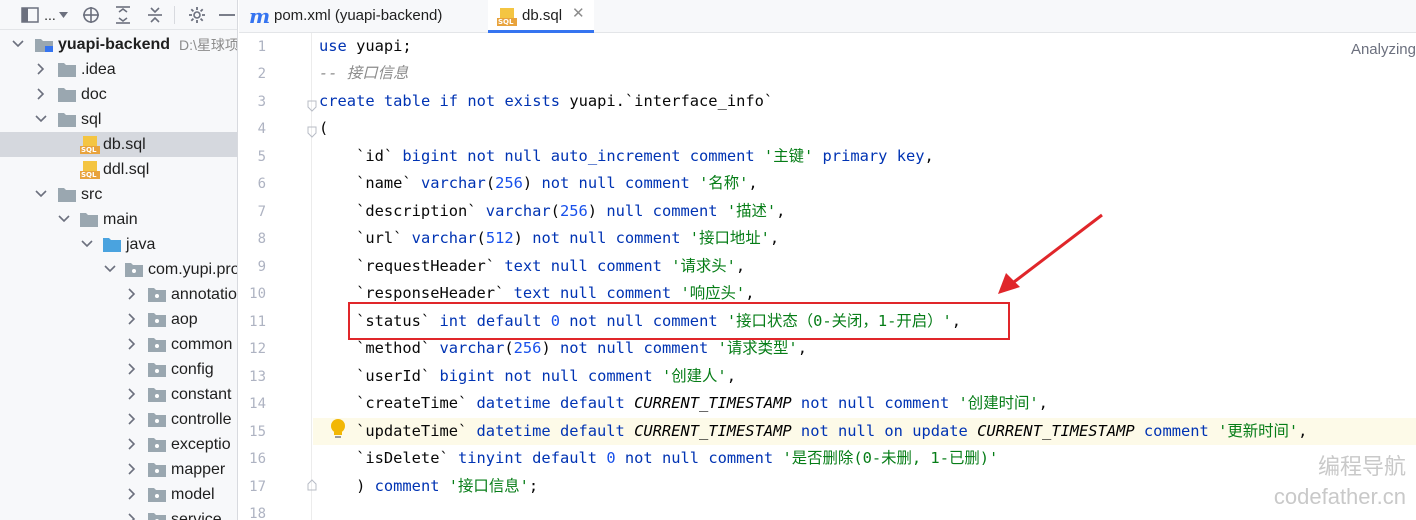 The height and width of the screenshot is (520, 1416). Describe the element at coordinates (261, 47) in the screenshot. I see `line-number: 1` at that location.